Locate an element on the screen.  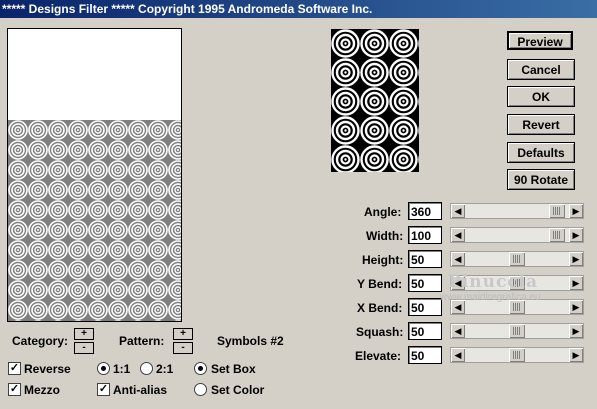
antialias-checkbox: ✓ is located at coordinates (103, 389).